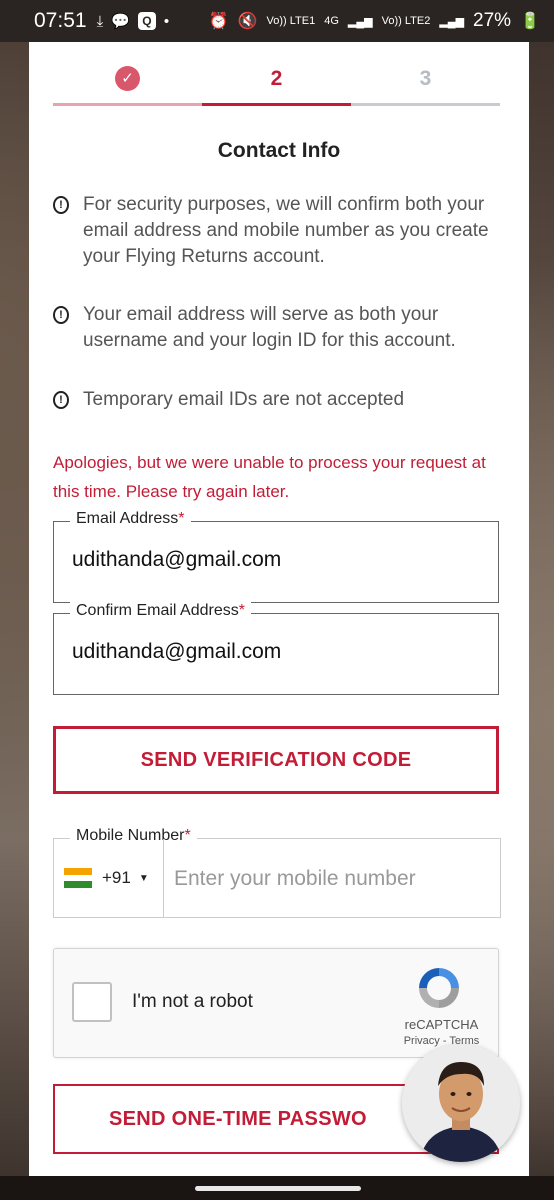 The image size is (554, 1200). I want to click on mute-icon: 🔇, so click(247, 21).